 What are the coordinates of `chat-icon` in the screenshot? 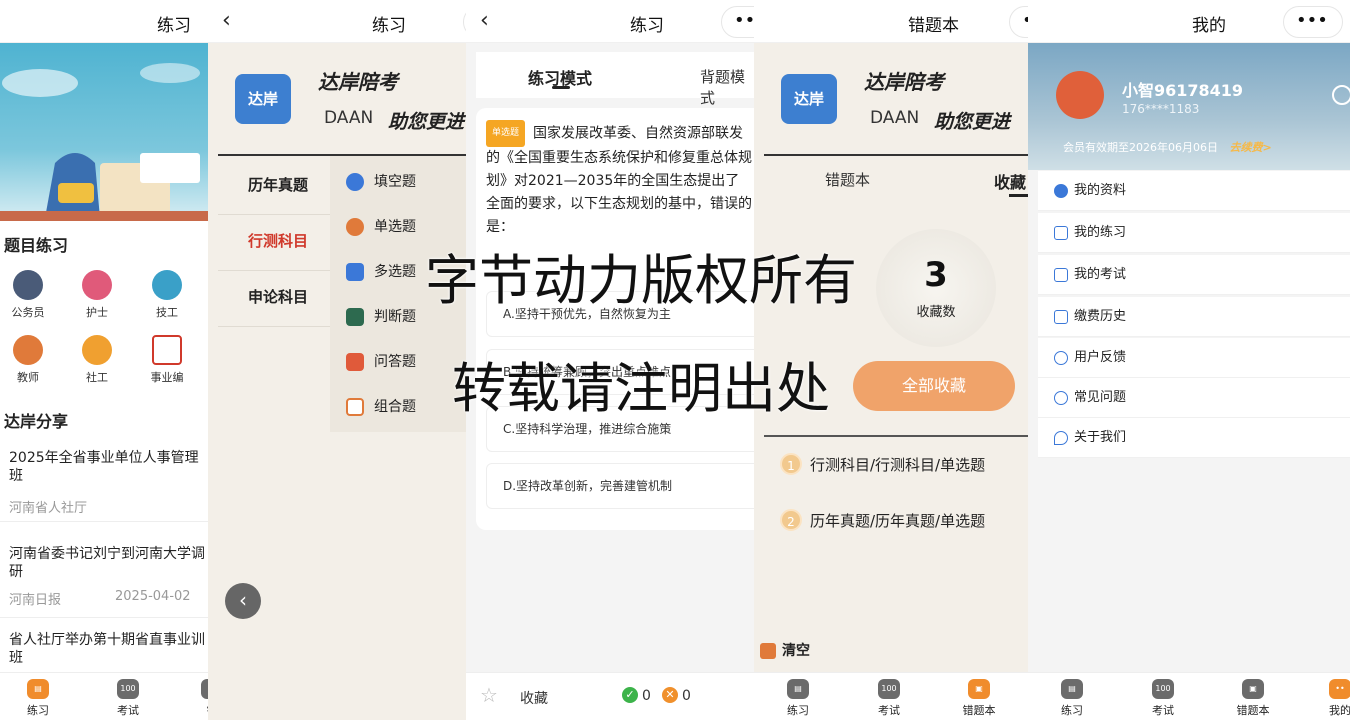 It's located at (355, 362).